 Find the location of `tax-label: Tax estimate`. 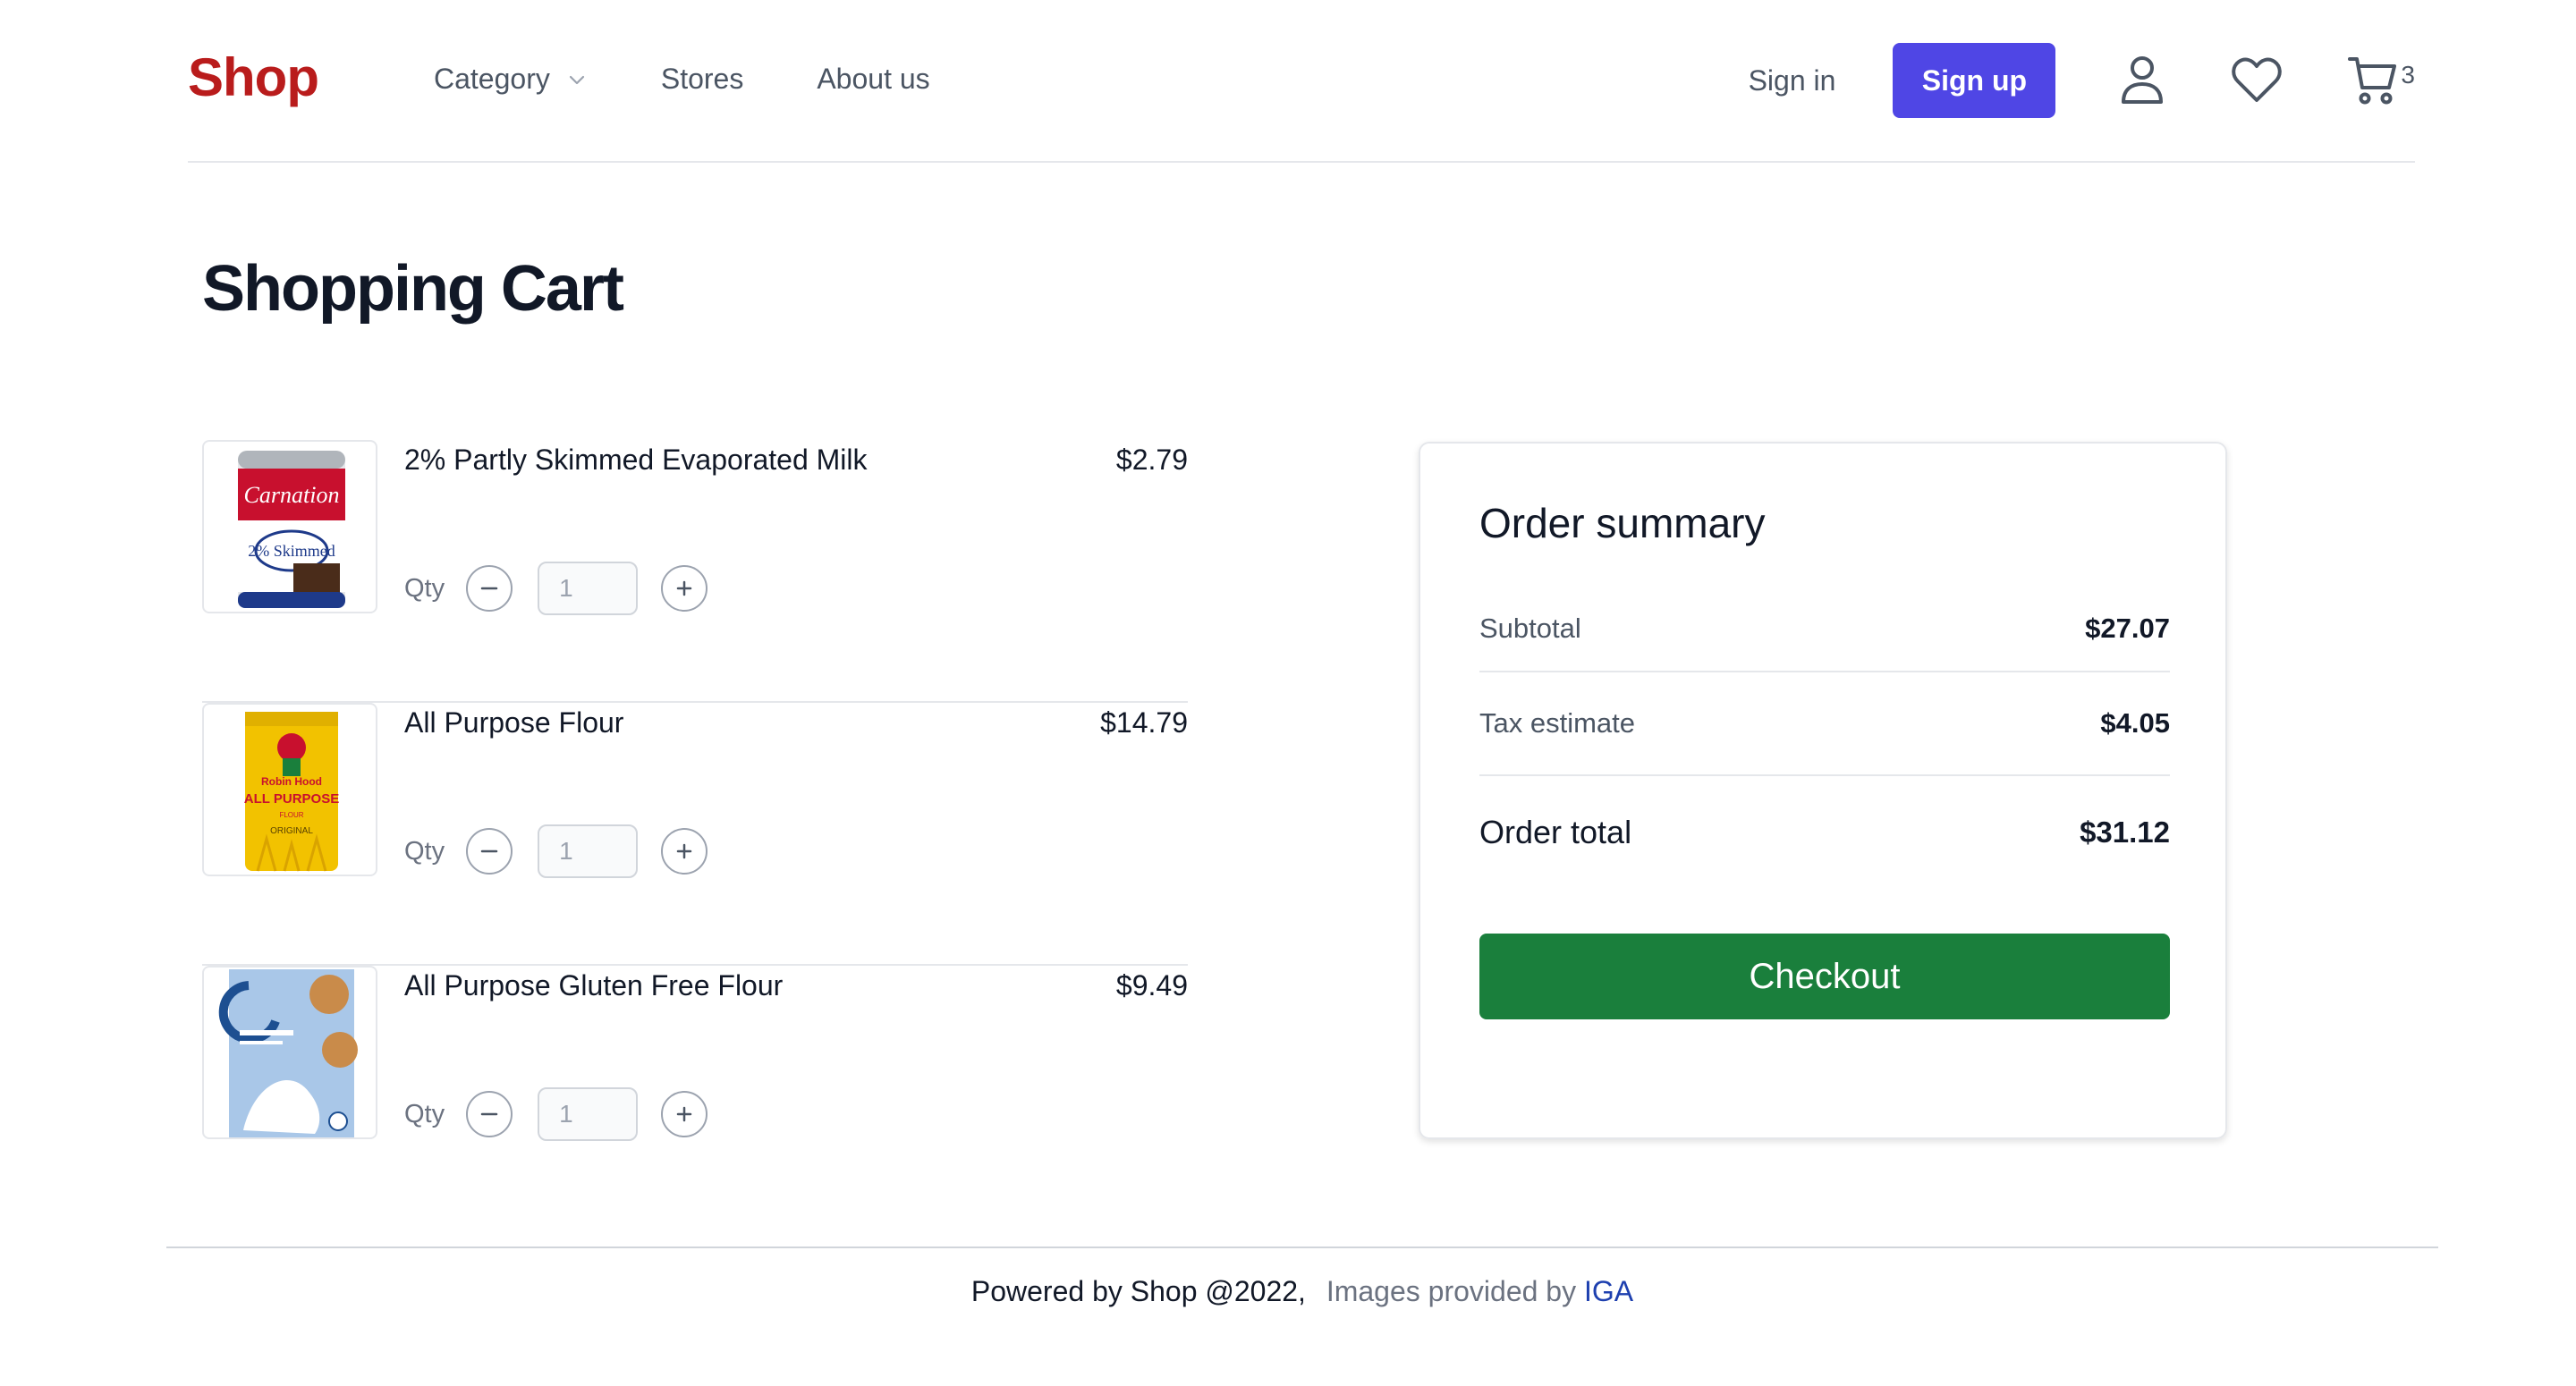

tax-label: Tax estimate is located at coordinates (1557, 723).